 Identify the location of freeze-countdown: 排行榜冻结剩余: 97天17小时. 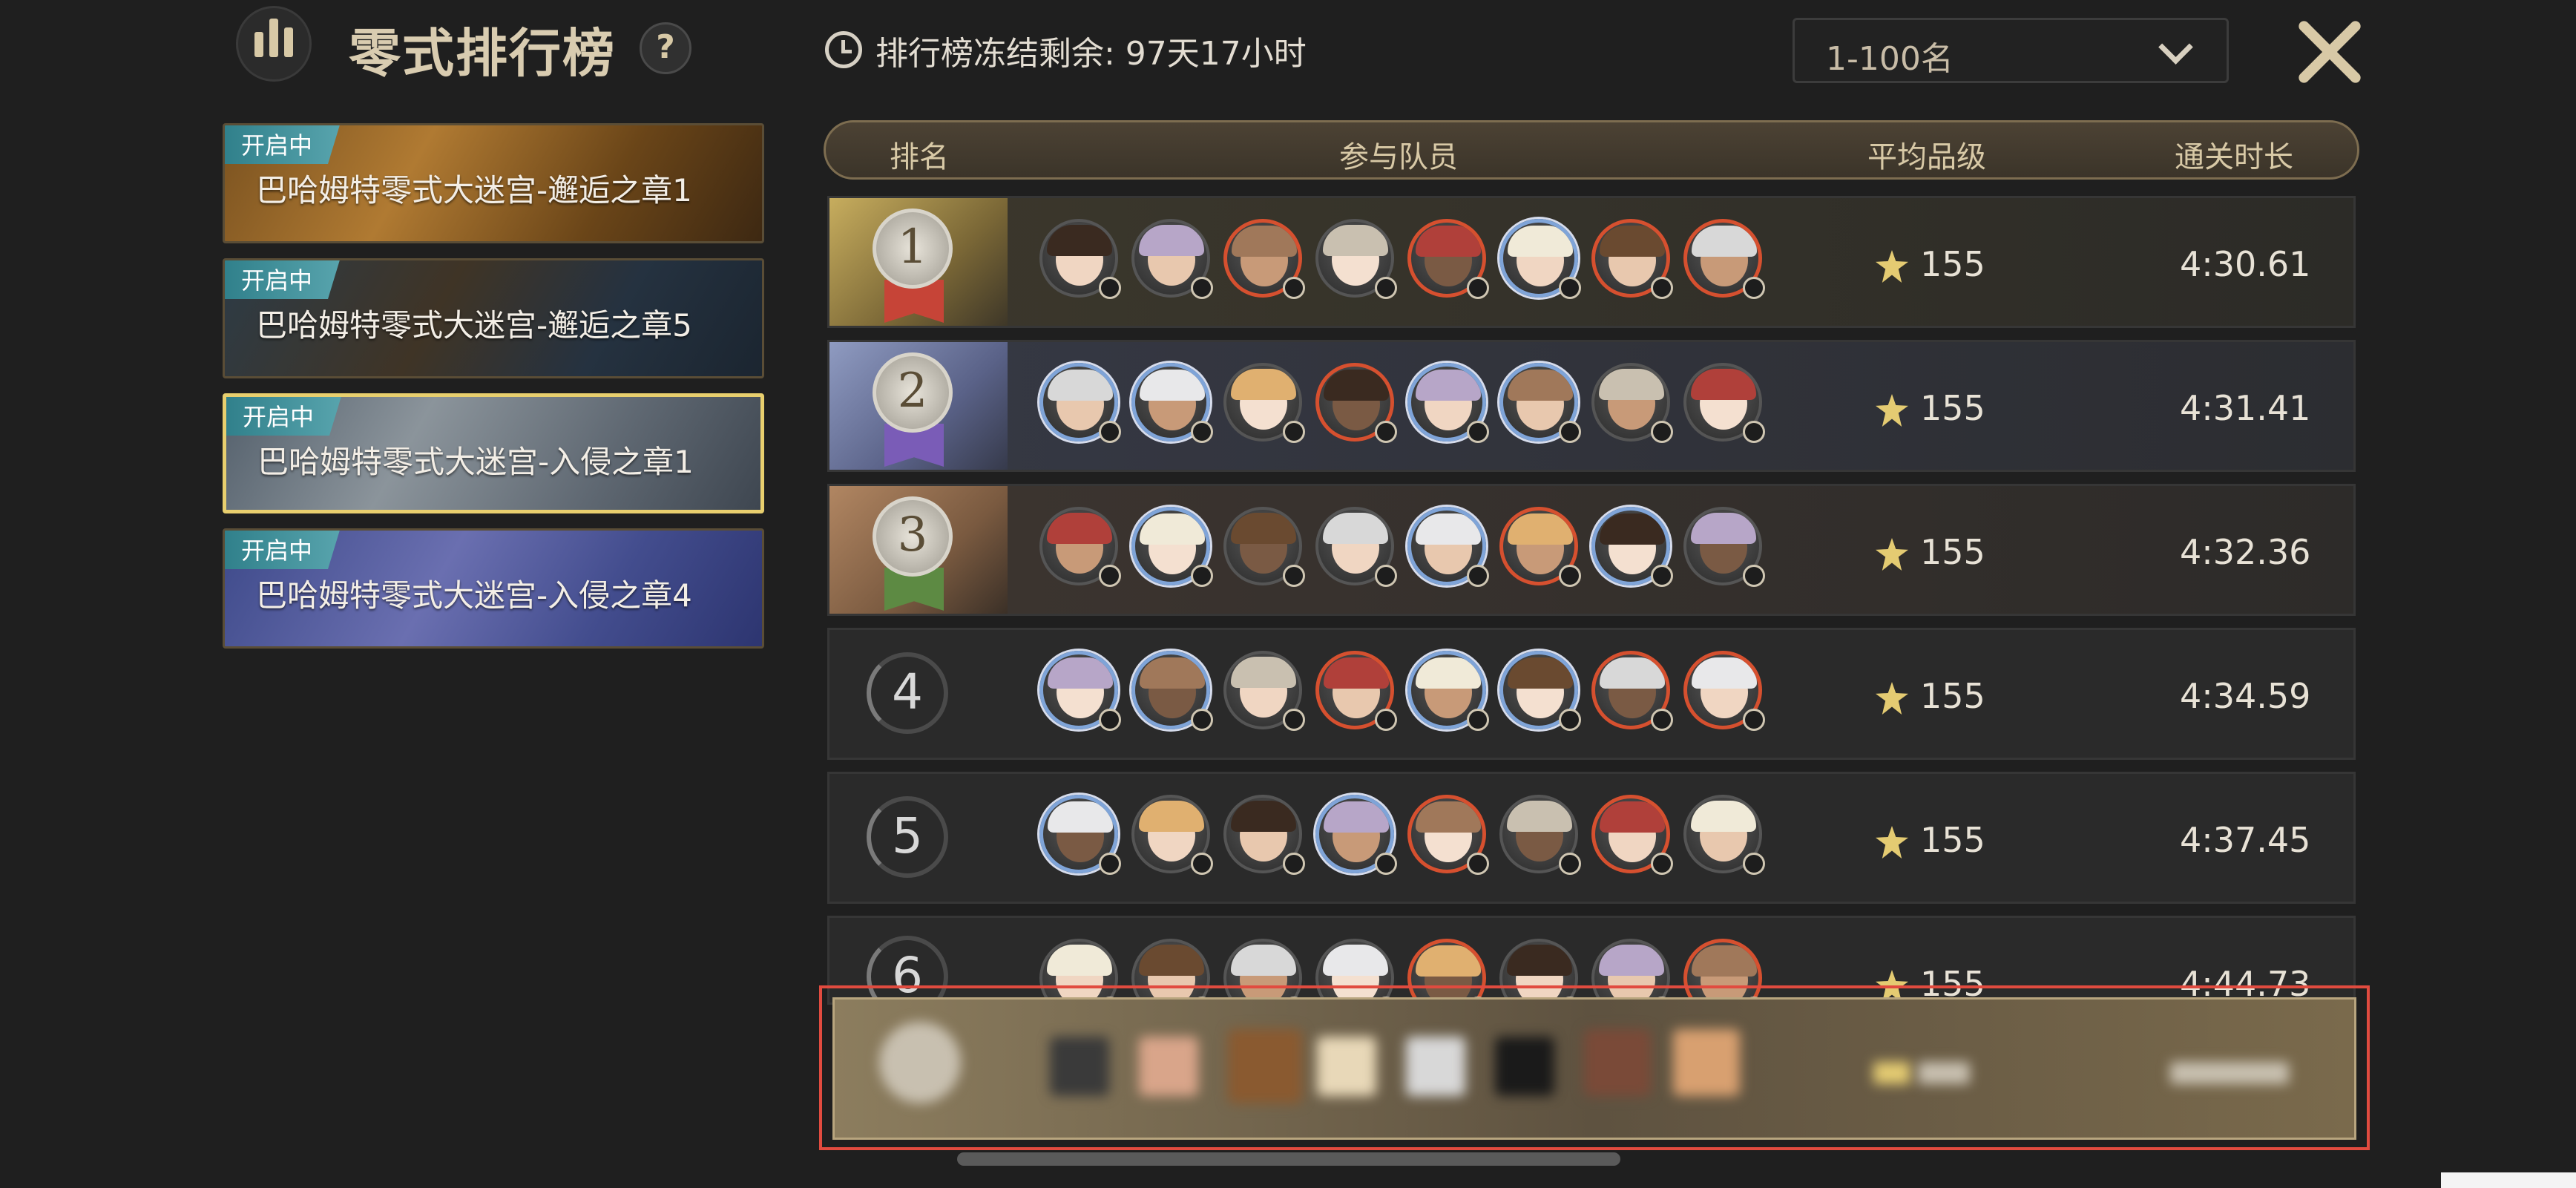
(1091, 54).